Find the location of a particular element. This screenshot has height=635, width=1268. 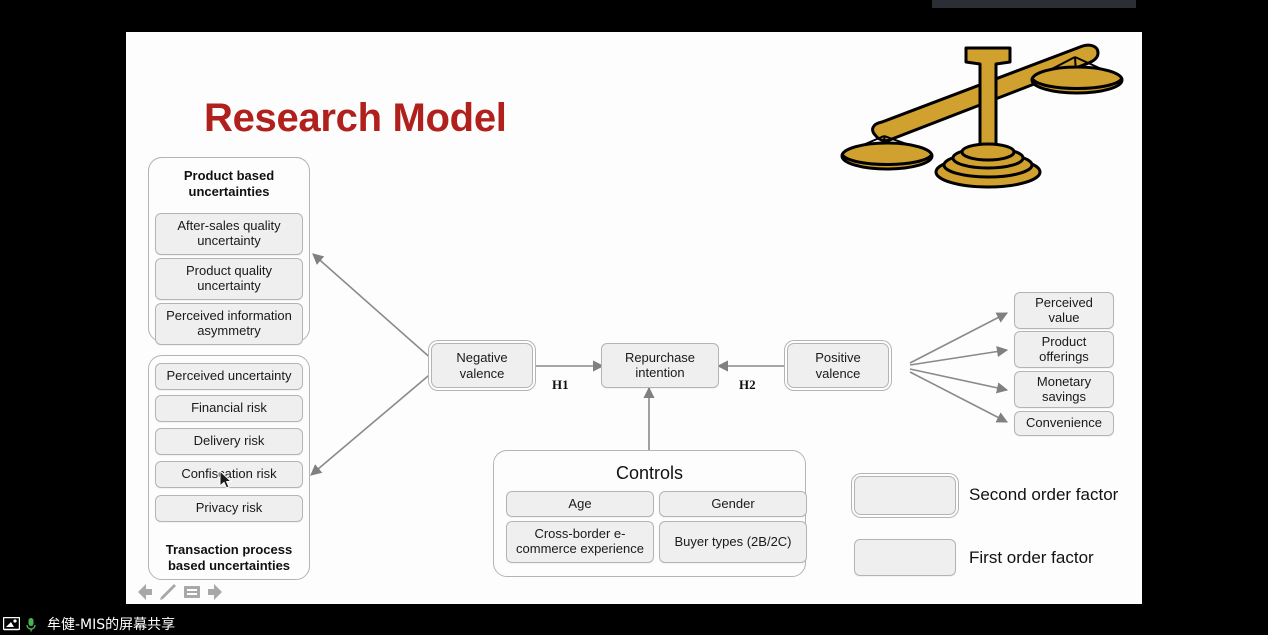

node-repurchase-intention: Repurchase intention is located at coordinates (660, 365).